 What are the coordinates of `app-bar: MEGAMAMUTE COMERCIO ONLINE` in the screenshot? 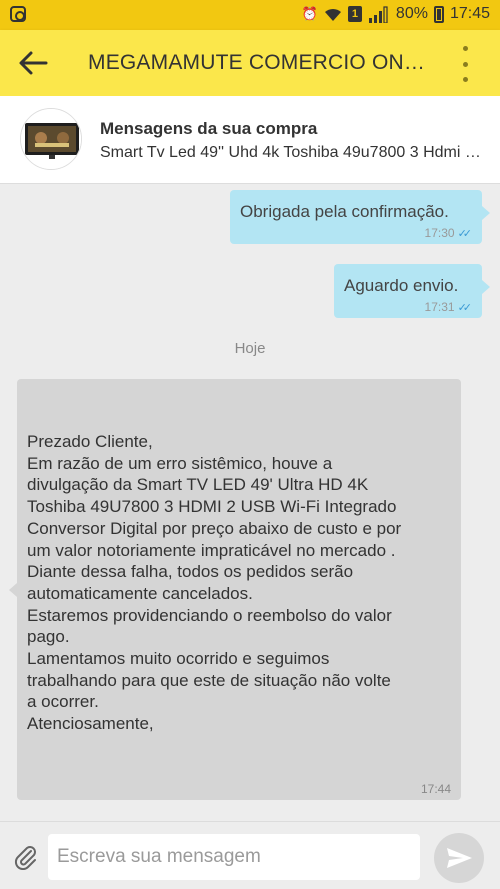 It's located at (250, 63).